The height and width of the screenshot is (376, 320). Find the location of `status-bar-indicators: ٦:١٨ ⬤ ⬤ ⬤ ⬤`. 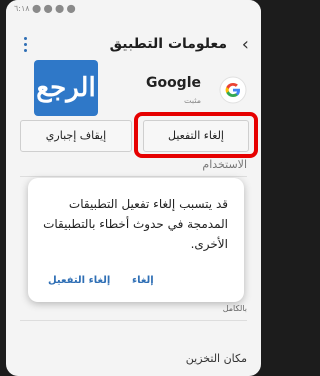

status-bar-indicators: ٦:١٨ ⬤ ⬤ ⬤ ⬤ is located at coordinates (45, 8).